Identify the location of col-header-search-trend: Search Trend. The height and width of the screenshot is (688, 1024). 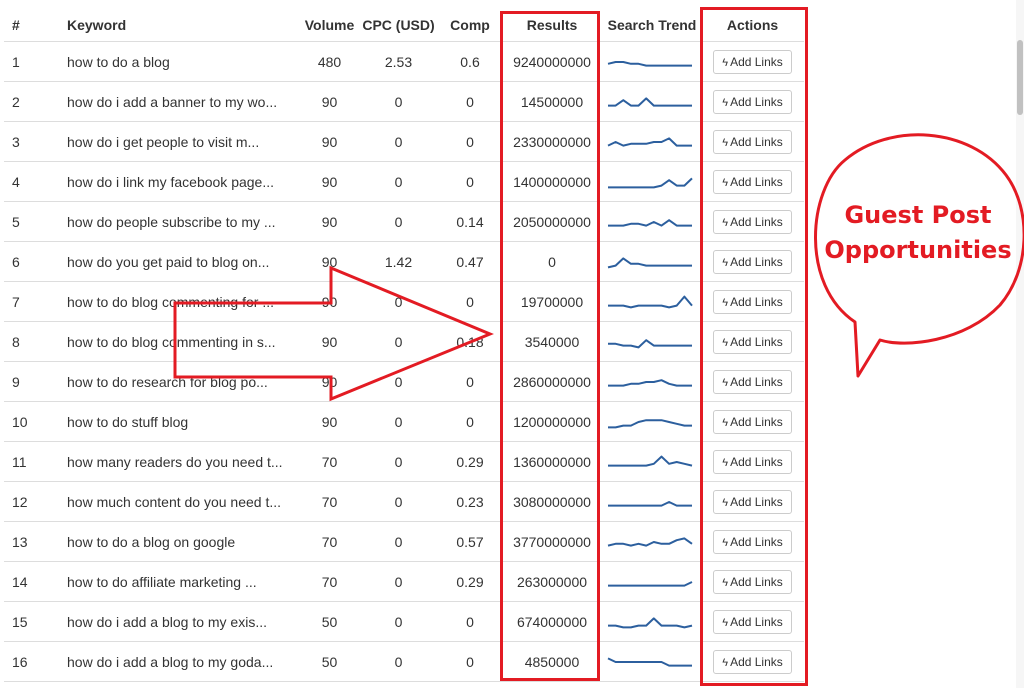
(652, 25).